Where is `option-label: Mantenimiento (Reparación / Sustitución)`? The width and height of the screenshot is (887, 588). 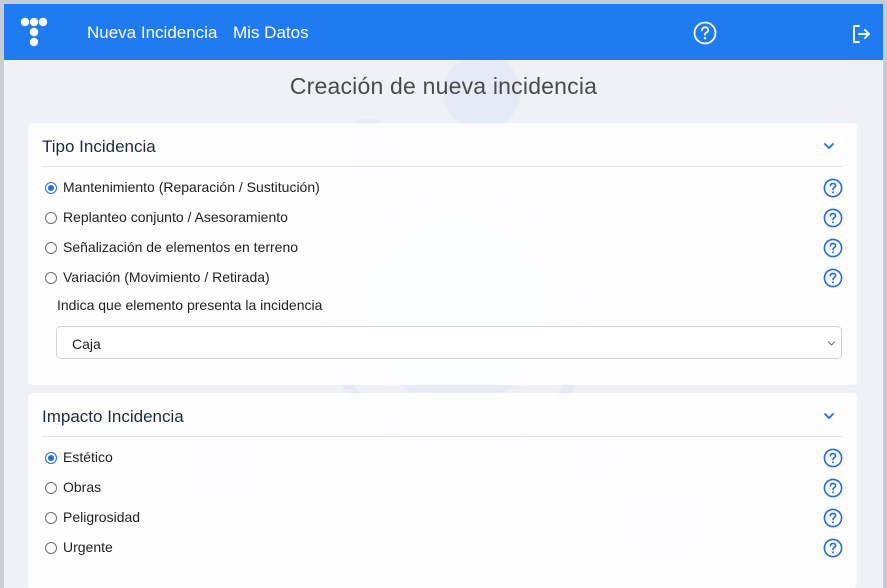
option-label: Mantenimiento (Reparación / Sustitución) is located at coordinates (191, 187).